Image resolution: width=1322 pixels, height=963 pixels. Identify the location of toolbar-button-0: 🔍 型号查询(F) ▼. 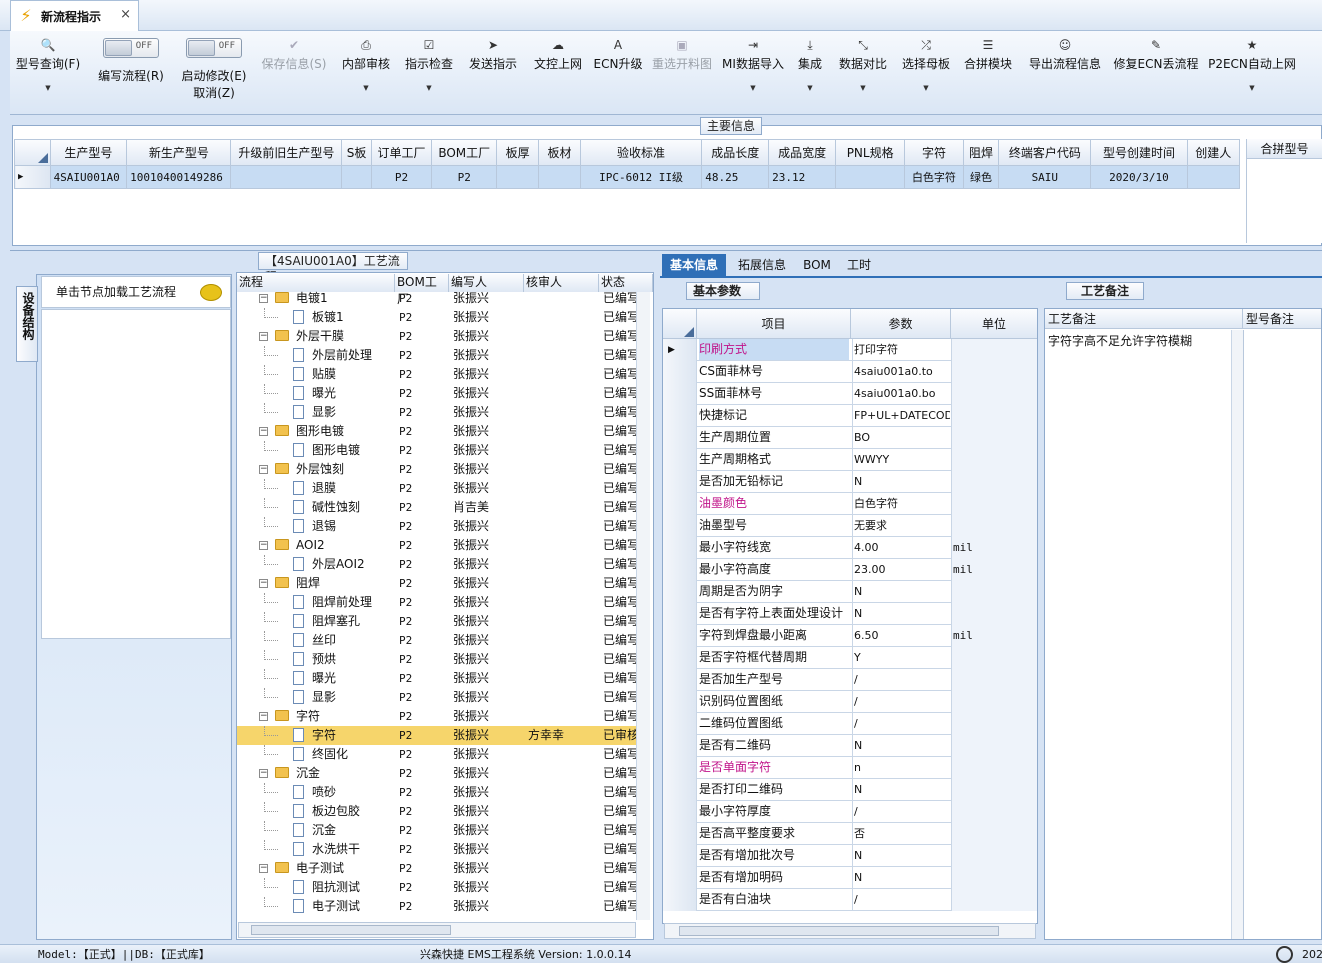
(48, 73).